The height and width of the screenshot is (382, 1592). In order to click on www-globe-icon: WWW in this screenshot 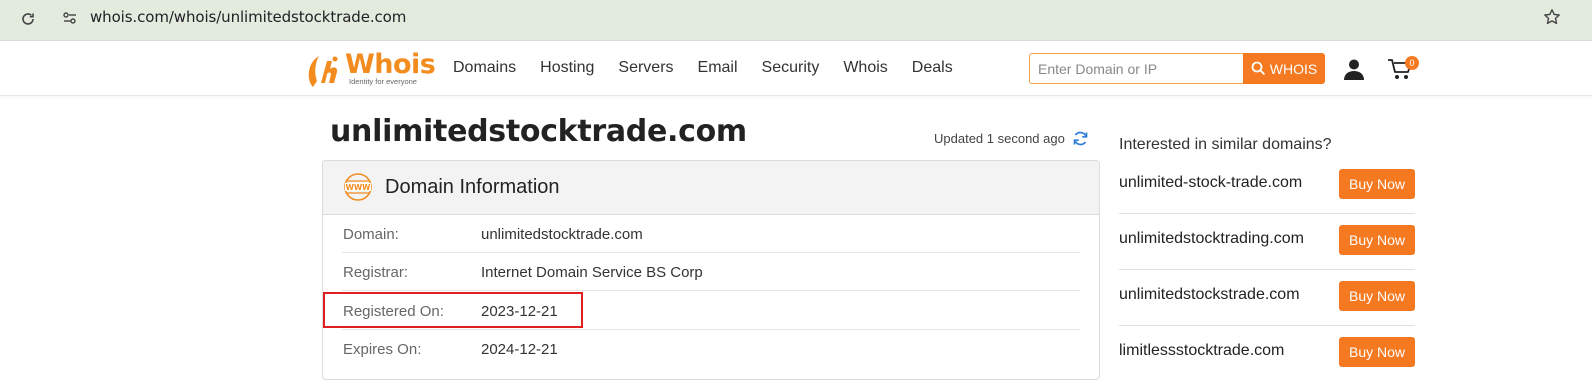, I will do `click(358, 187)`.